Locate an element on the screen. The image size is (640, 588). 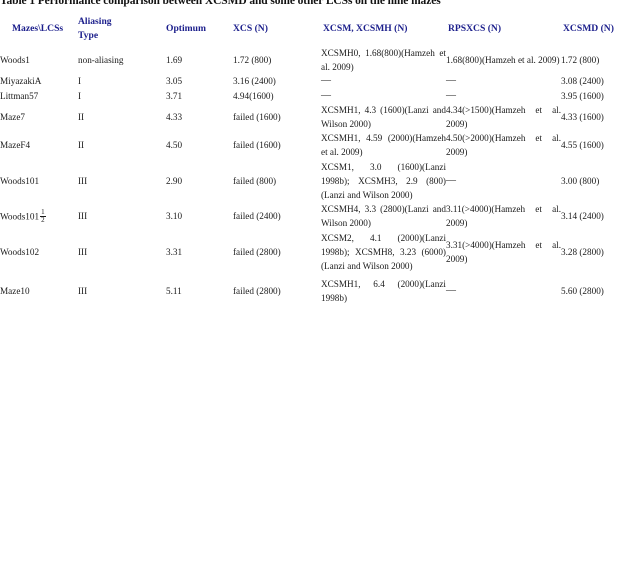
cell-aliasing: non-aliasing is located at coordinates (101, 60).